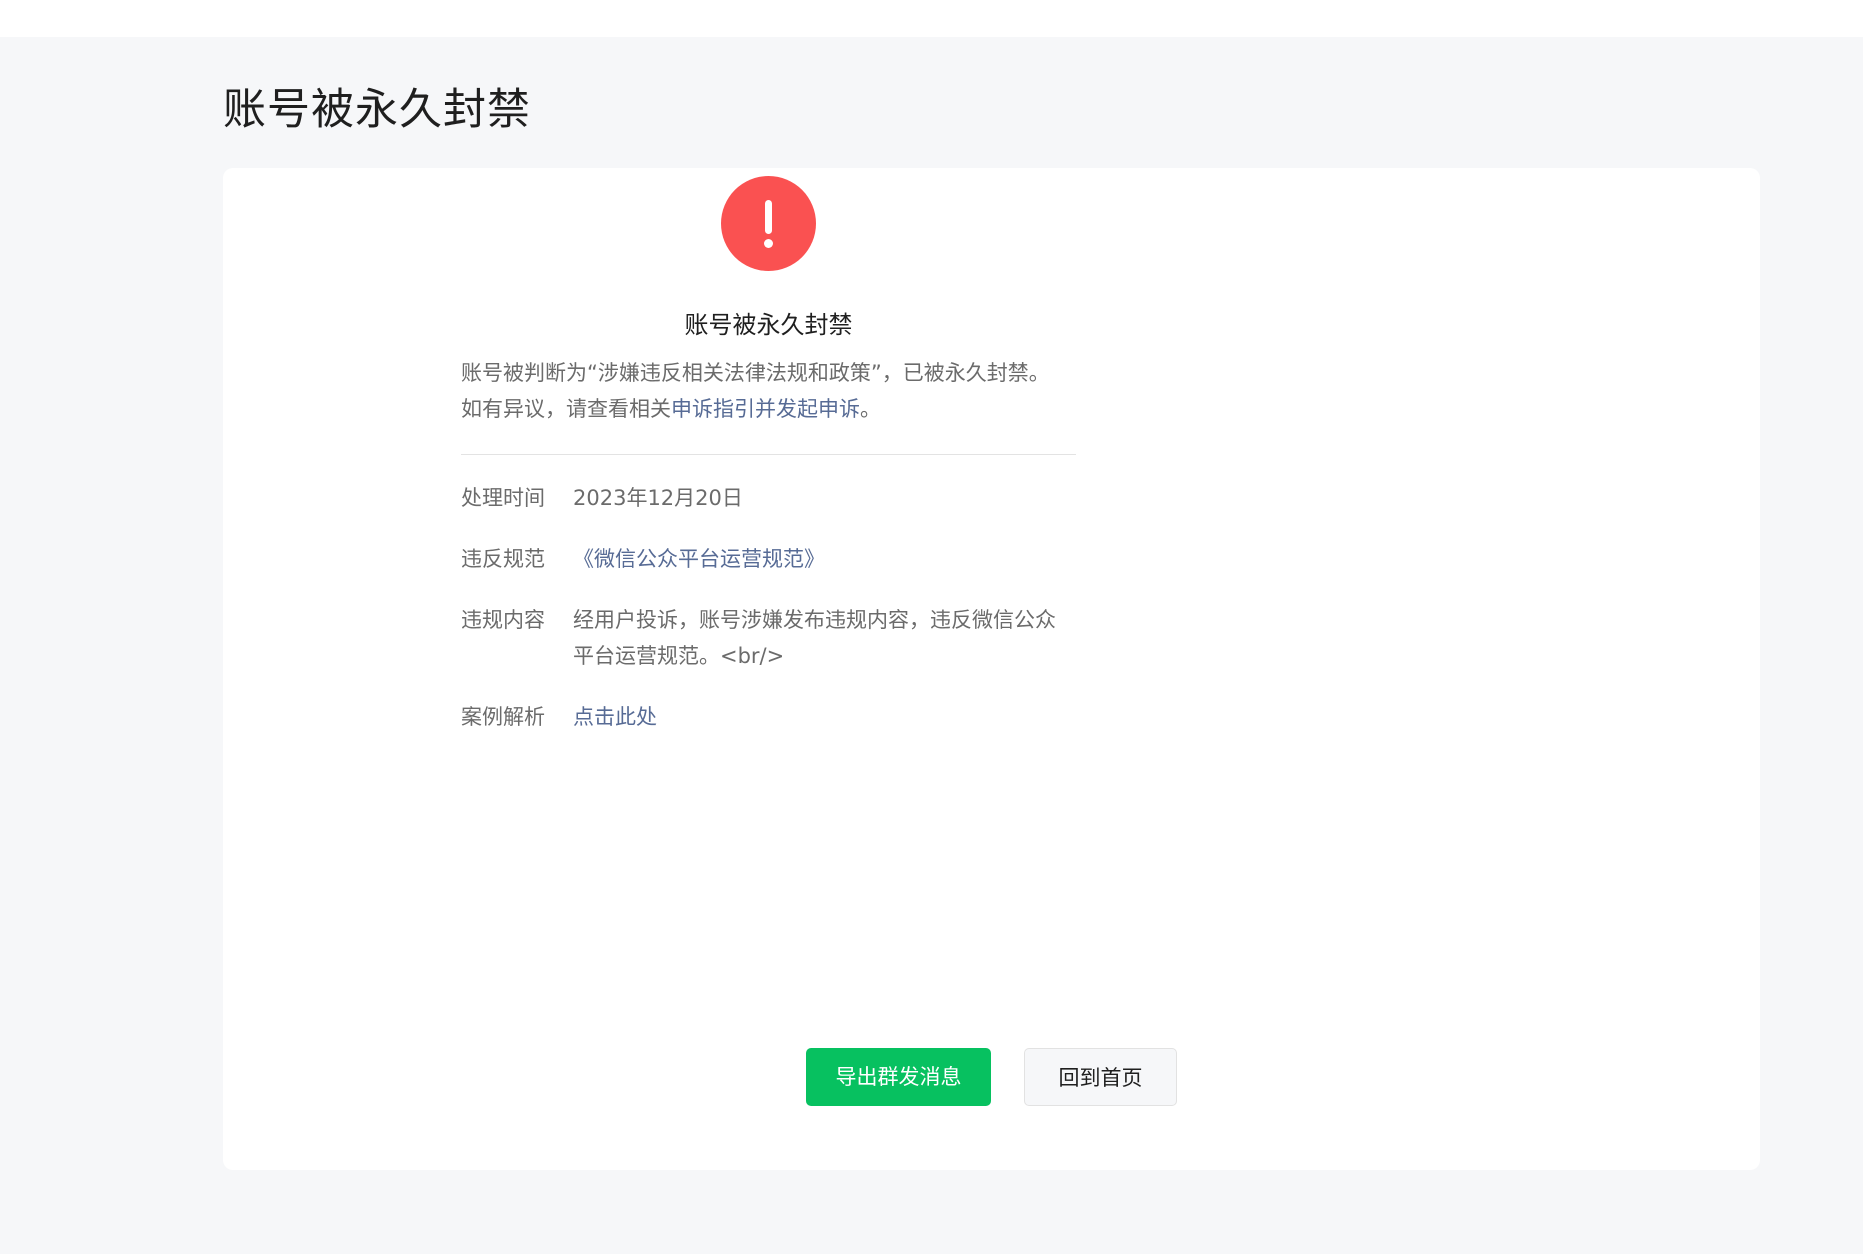 The height and width of the screenshot is (1254, 1863). I want to click on divider, so click(768, 454).